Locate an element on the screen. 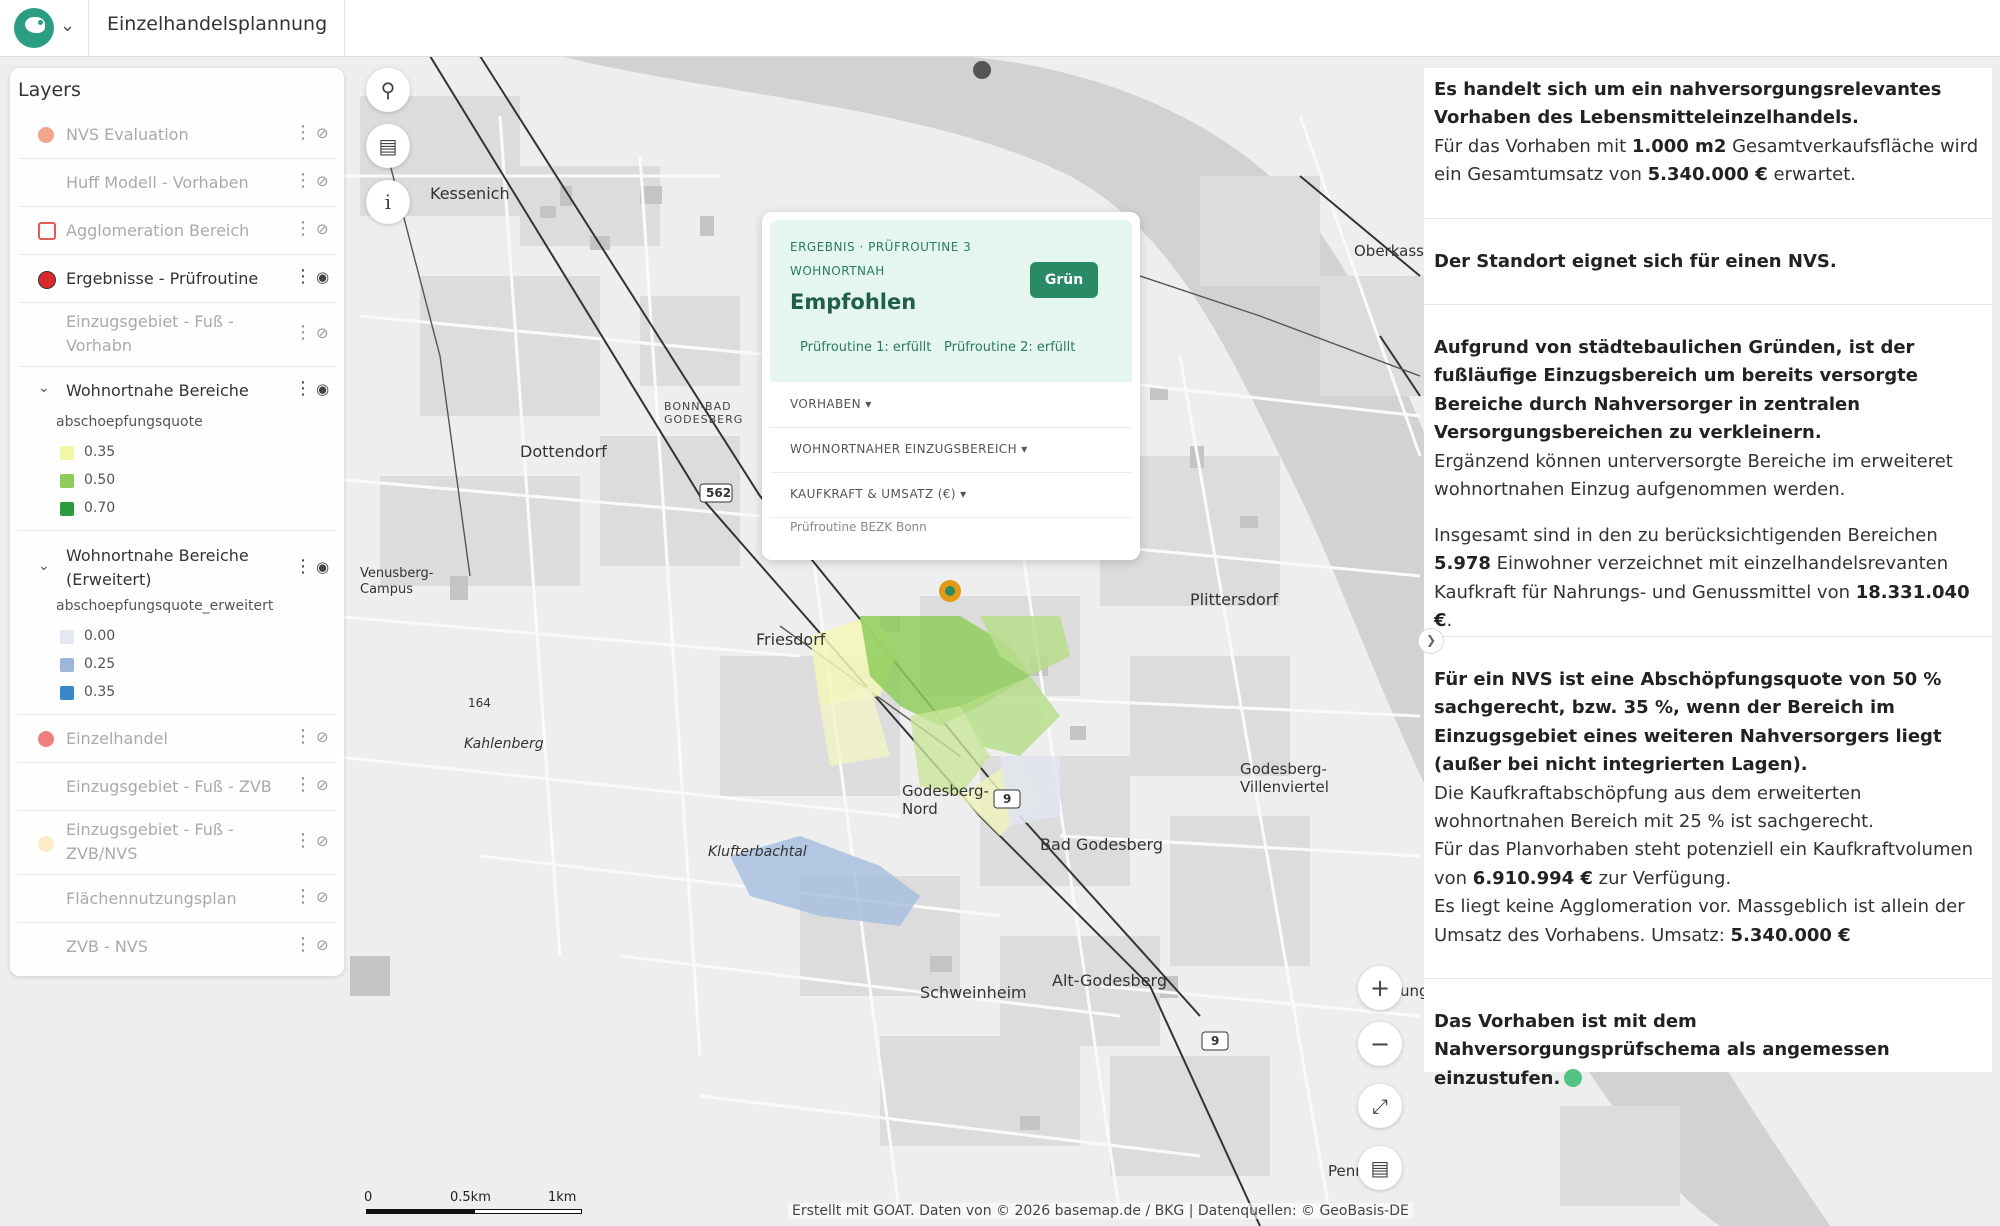 The image size is (2000, 1226). road-shield: 562 is located at coordinates (719, 493).